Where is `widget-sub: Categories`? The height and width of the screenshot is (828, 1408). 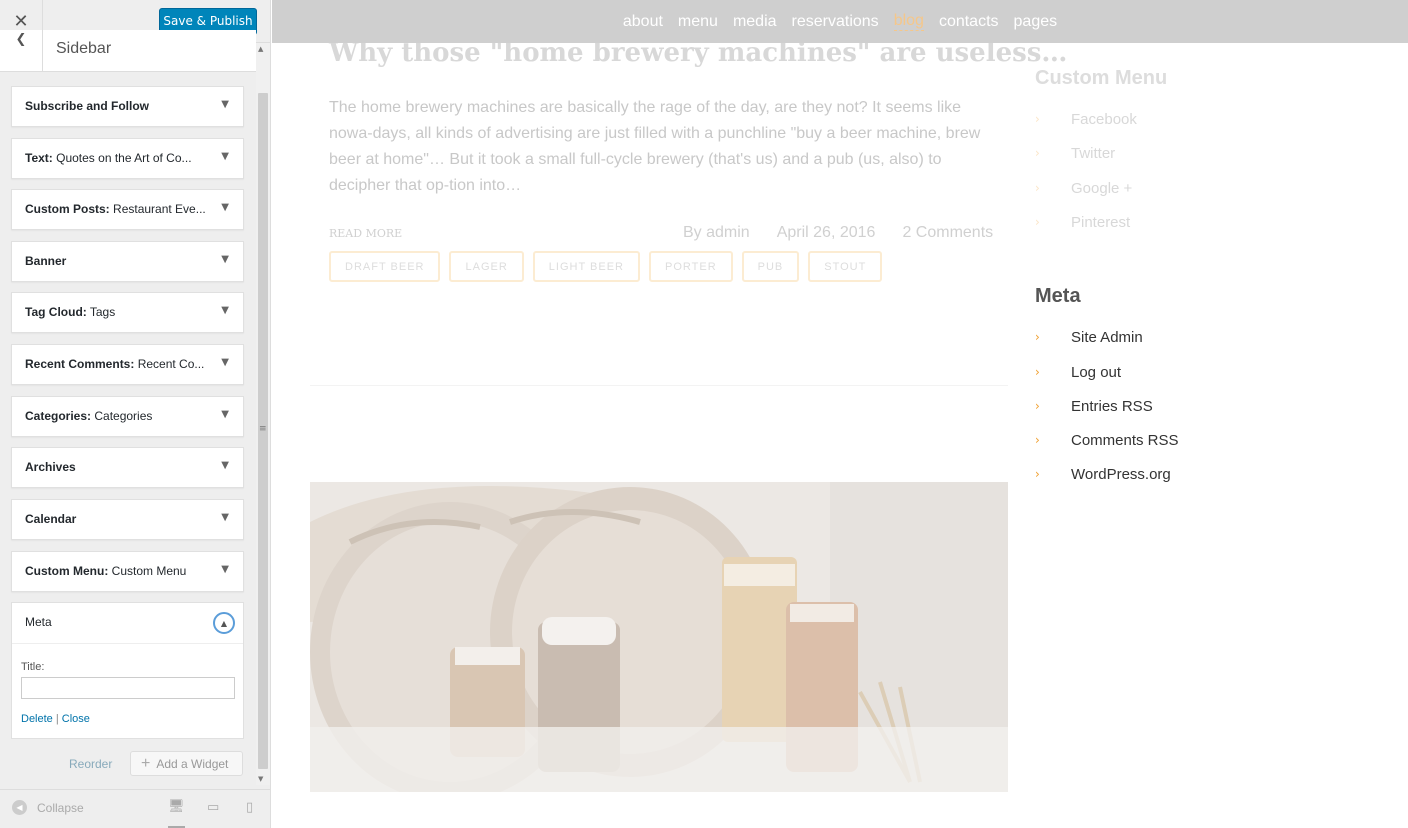
widget-sub: Categories is located at coordinates (122, 416).